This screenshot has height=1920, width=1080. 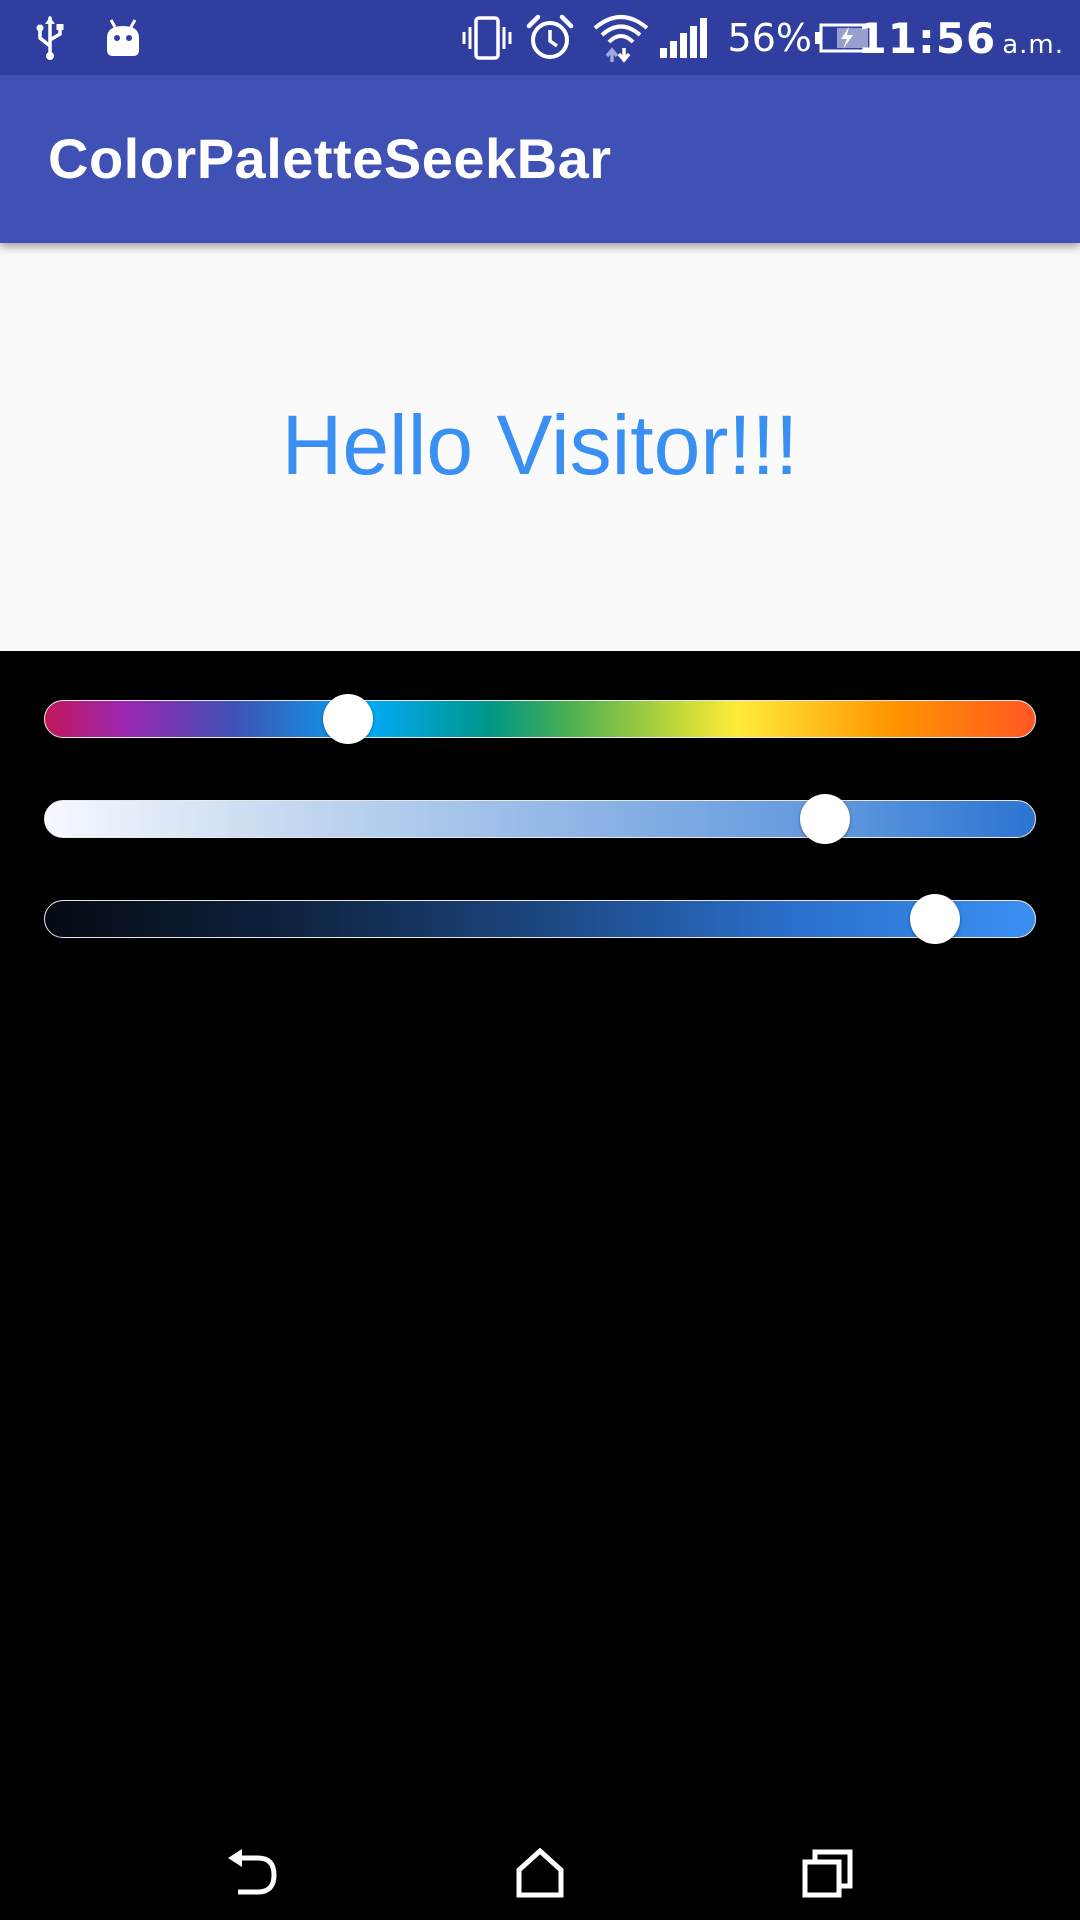 I want to click on usb-icon, so click(x=50, y=37).